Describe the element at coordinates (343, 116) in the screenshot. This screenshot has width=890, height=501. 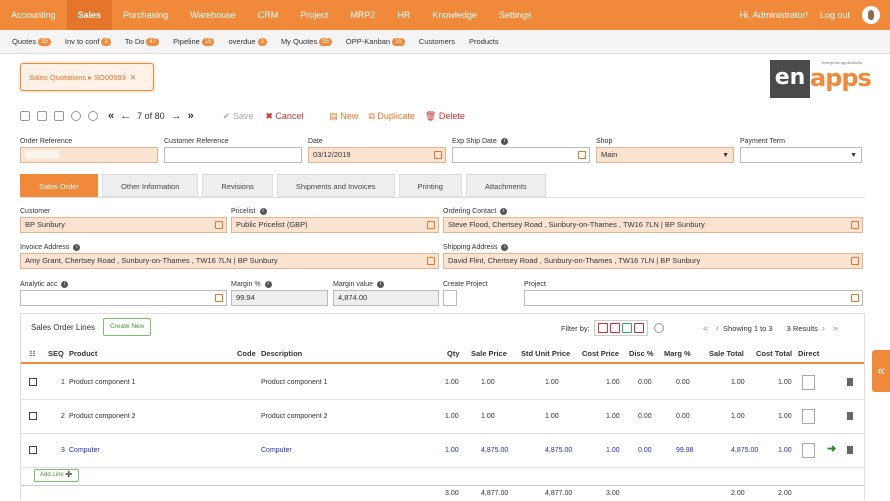
I see `new-button: ▤ New` at that location.